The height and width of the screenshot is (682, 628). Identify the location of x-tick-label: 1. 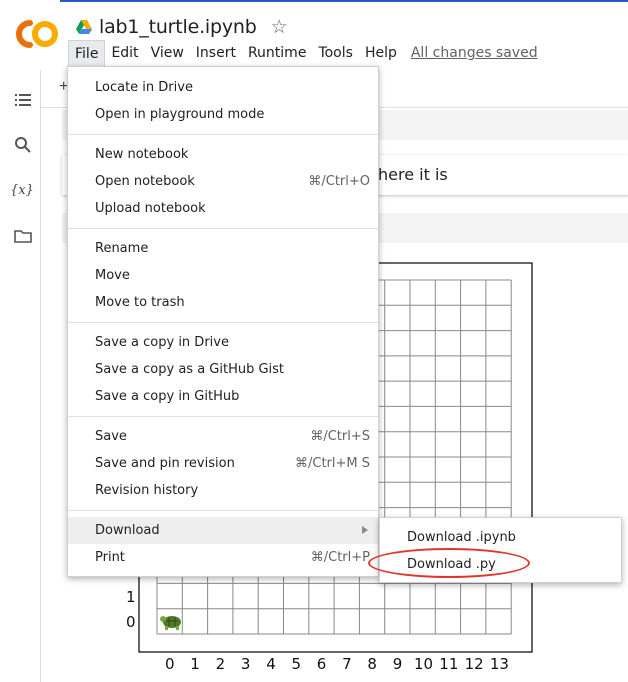
(195, 664).